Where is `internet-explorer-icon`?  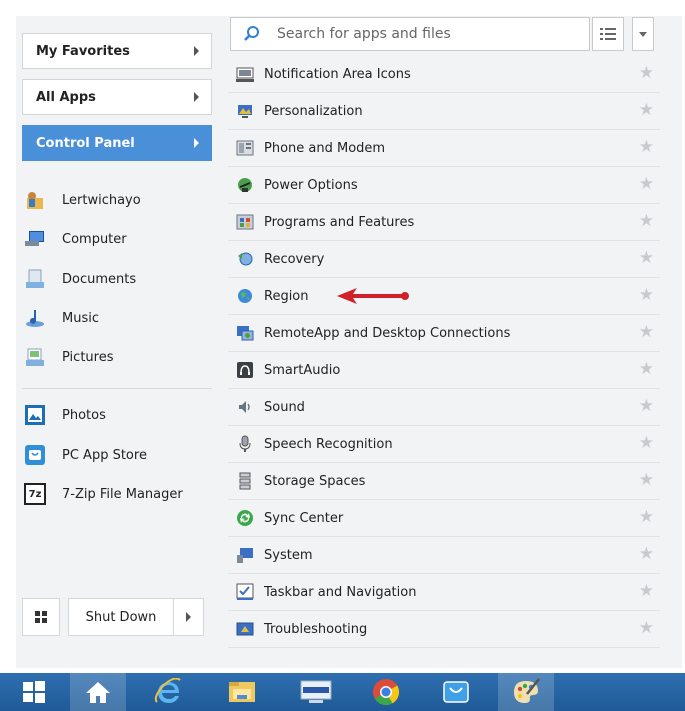
internet-explorer-icon is located at coordinates (167, 690).